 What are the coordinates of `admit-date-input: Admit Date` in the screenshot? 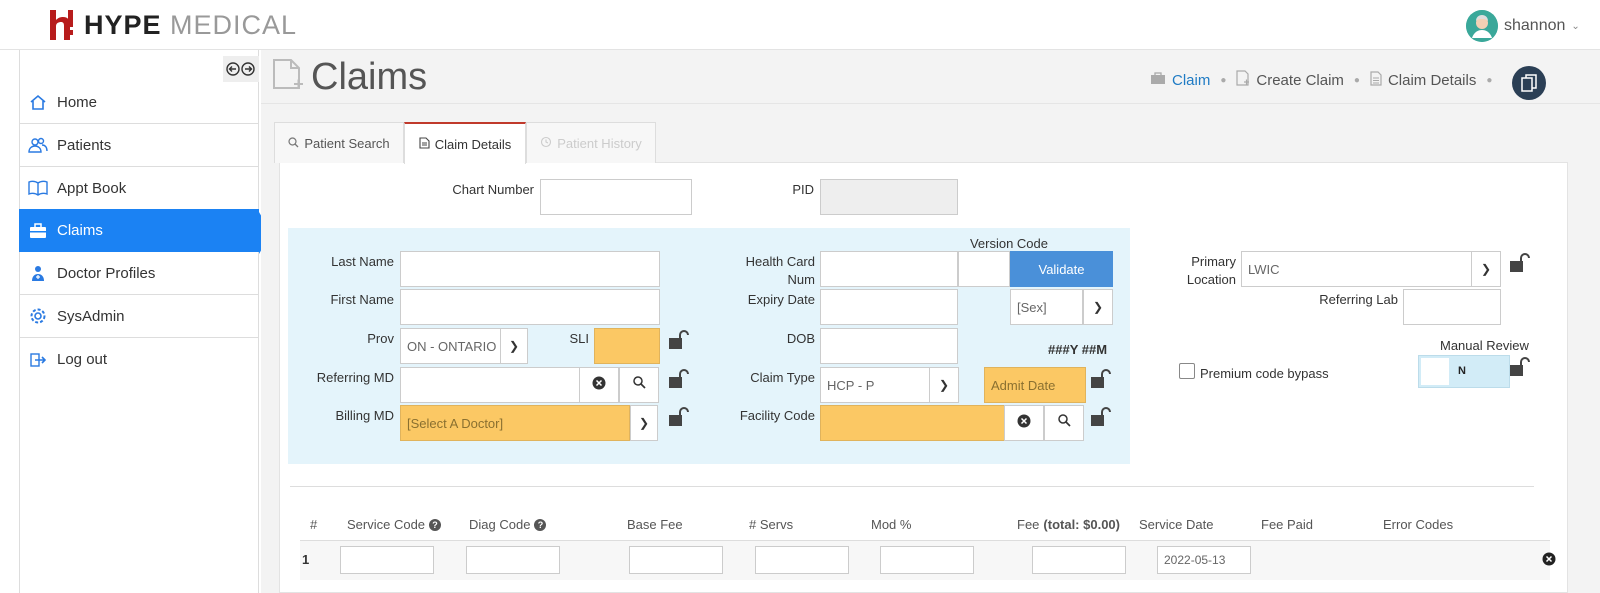 It's located at (1035, 385).